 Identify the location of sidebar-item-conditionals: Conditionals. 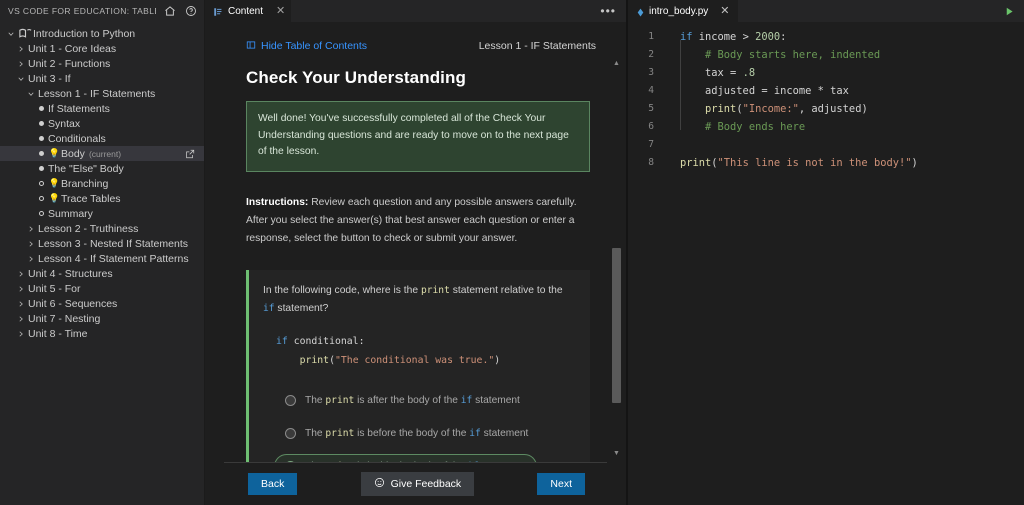
(102, 138).